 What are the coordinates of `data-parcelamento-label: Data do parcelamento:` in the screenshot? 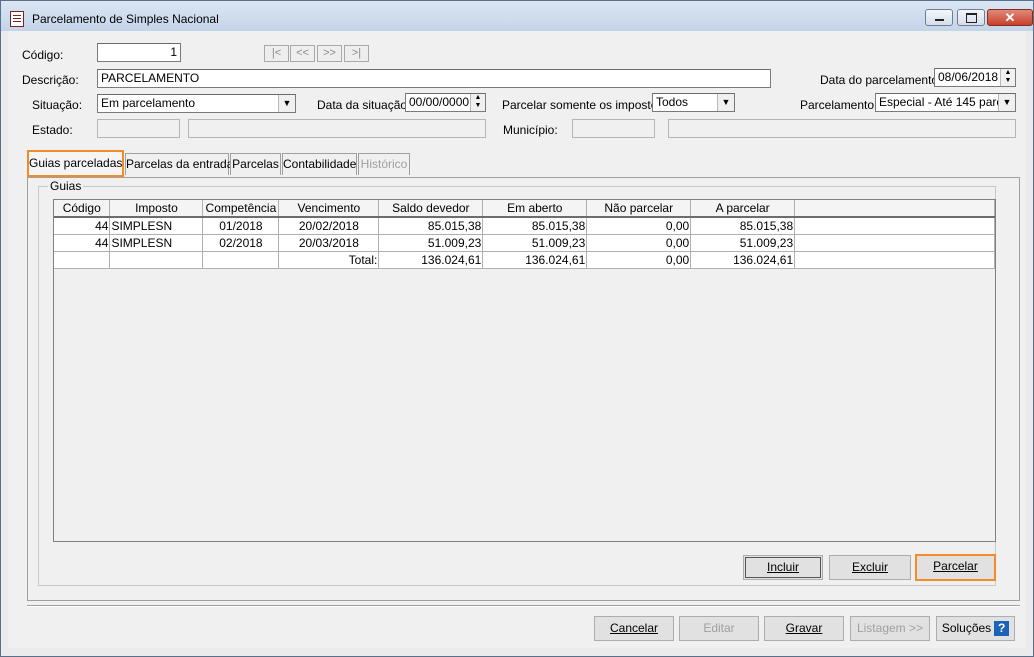 It's located at (881, 80).